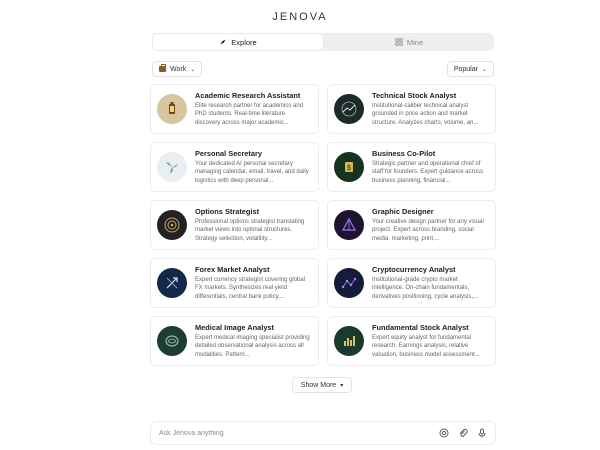 Image resolution: width=600 pixels, height=450 pixels. Describe the element at coordinates (465, 69) in the screenshot. I see `sort-label: Popular` at that location.